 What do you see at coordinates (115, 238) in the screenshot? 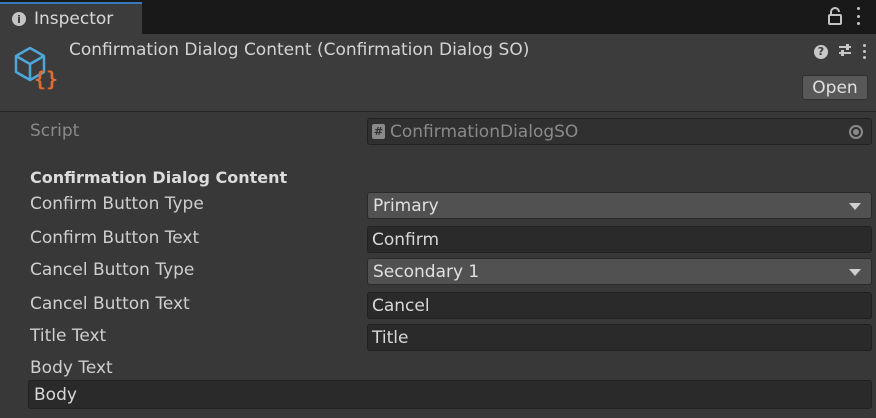
I see `confirm-button-text-label: Confirm Button Text` at bounding box center [115, 238].